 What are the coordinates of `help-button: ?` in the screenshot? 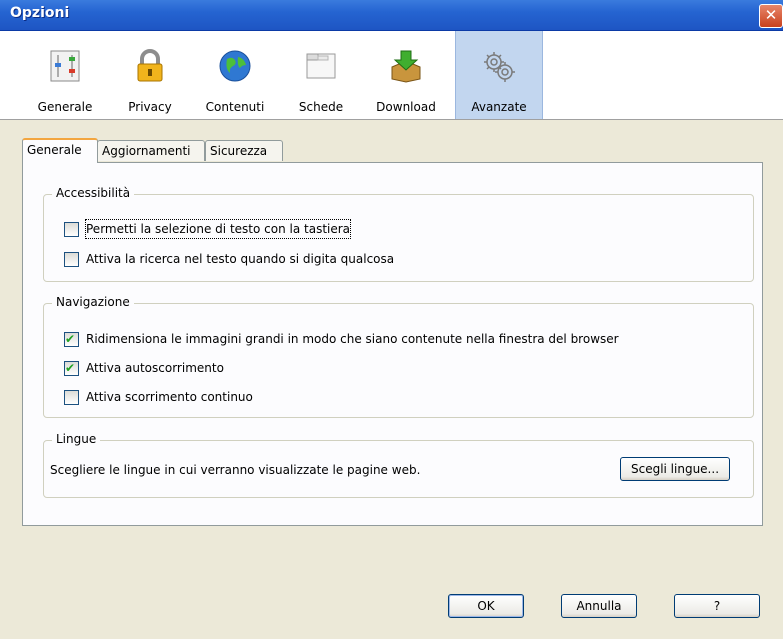 It's located at (717, 606).